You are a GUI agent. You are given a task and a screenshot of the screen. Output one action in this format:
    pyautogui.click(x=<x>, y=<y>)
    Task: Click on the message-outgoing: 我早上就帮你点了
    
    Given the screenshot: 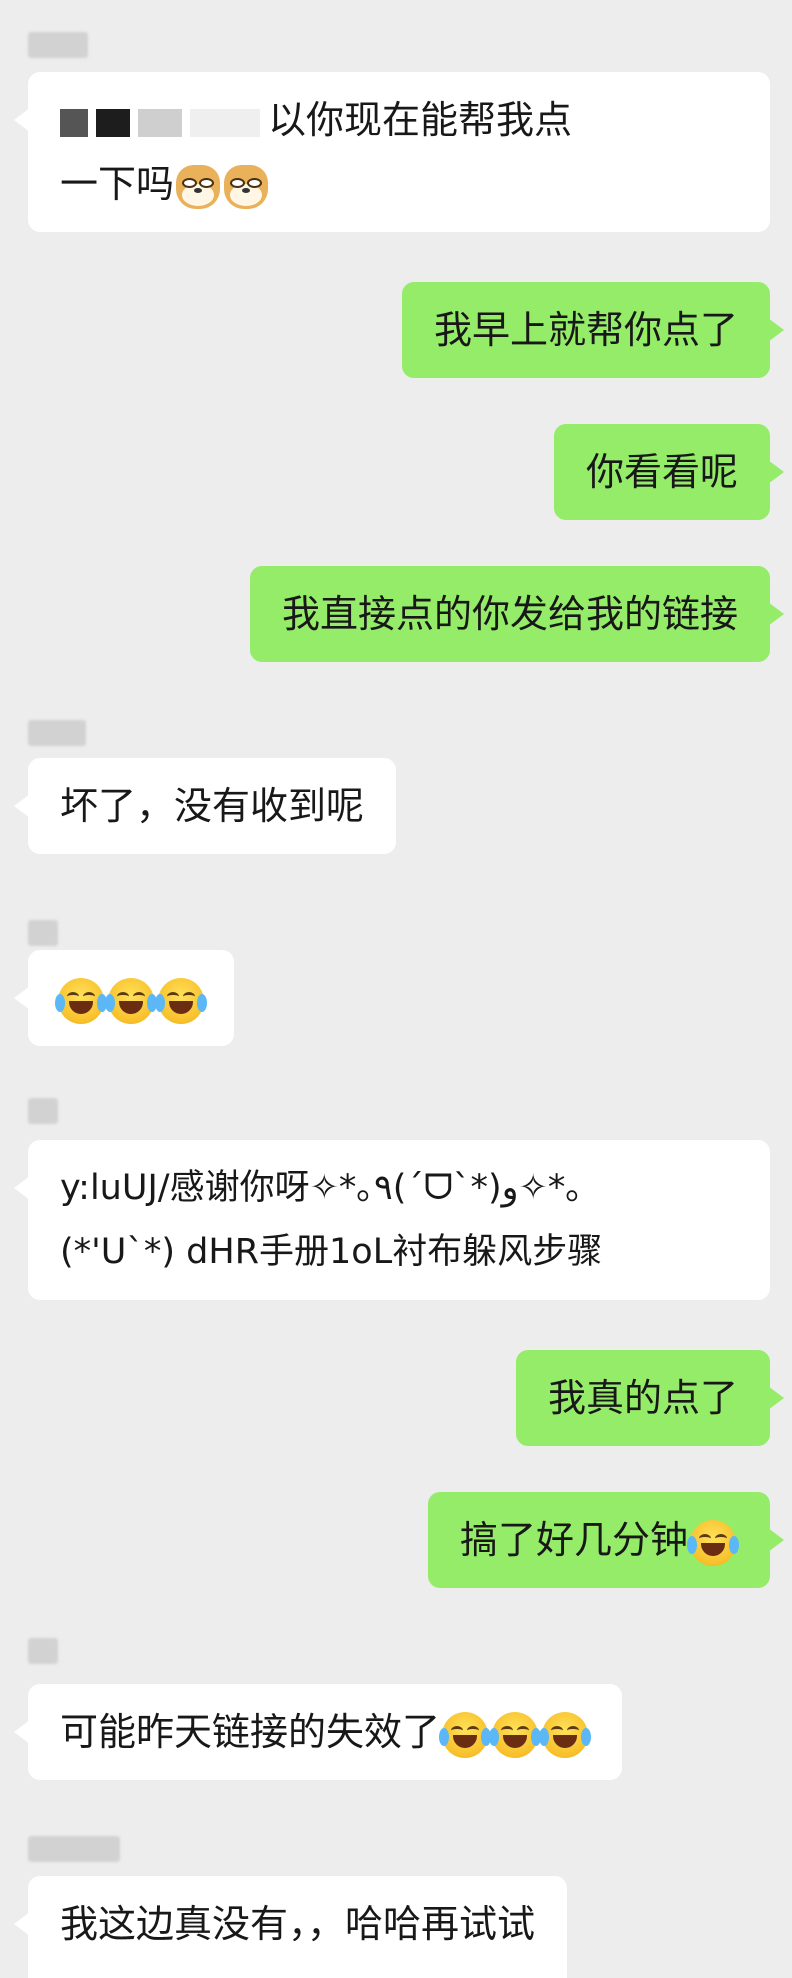 What is the action you would take?
    pyautogui.click(x=593, y=330)
    